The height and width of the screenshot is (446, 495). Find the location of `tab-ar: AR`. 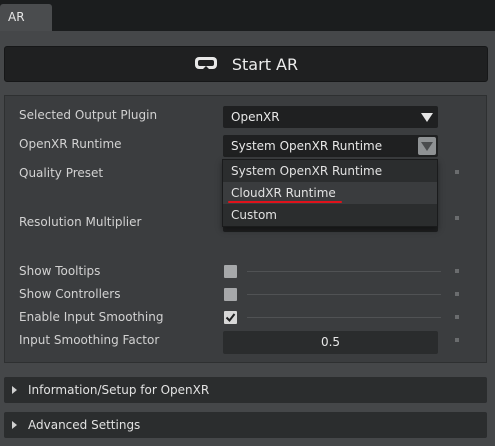

tab-ar: AR is located at coordinates (26, 17).